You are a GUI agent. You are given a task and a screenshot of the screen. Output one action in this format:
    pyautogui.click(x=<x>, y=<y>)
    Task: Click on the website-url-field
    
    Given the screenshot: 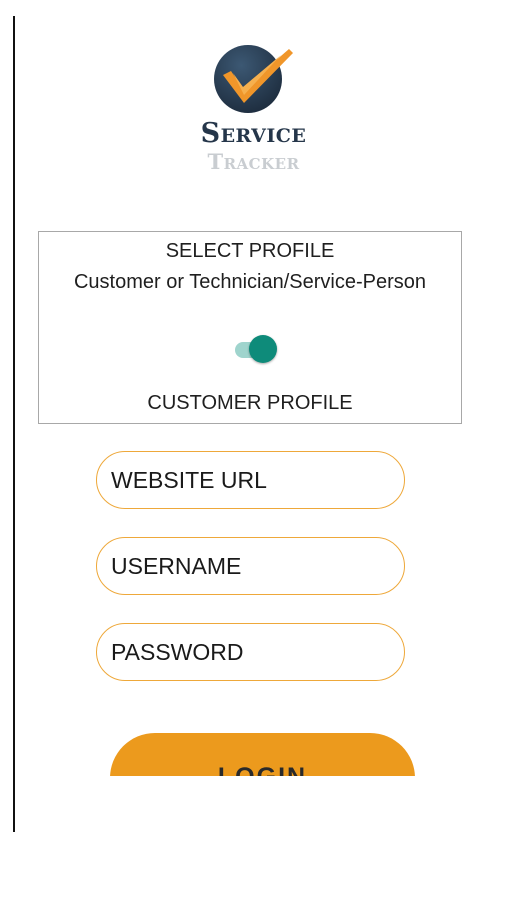 What is the action you would take?
    pyautogui.click(x=250, y=480)
    